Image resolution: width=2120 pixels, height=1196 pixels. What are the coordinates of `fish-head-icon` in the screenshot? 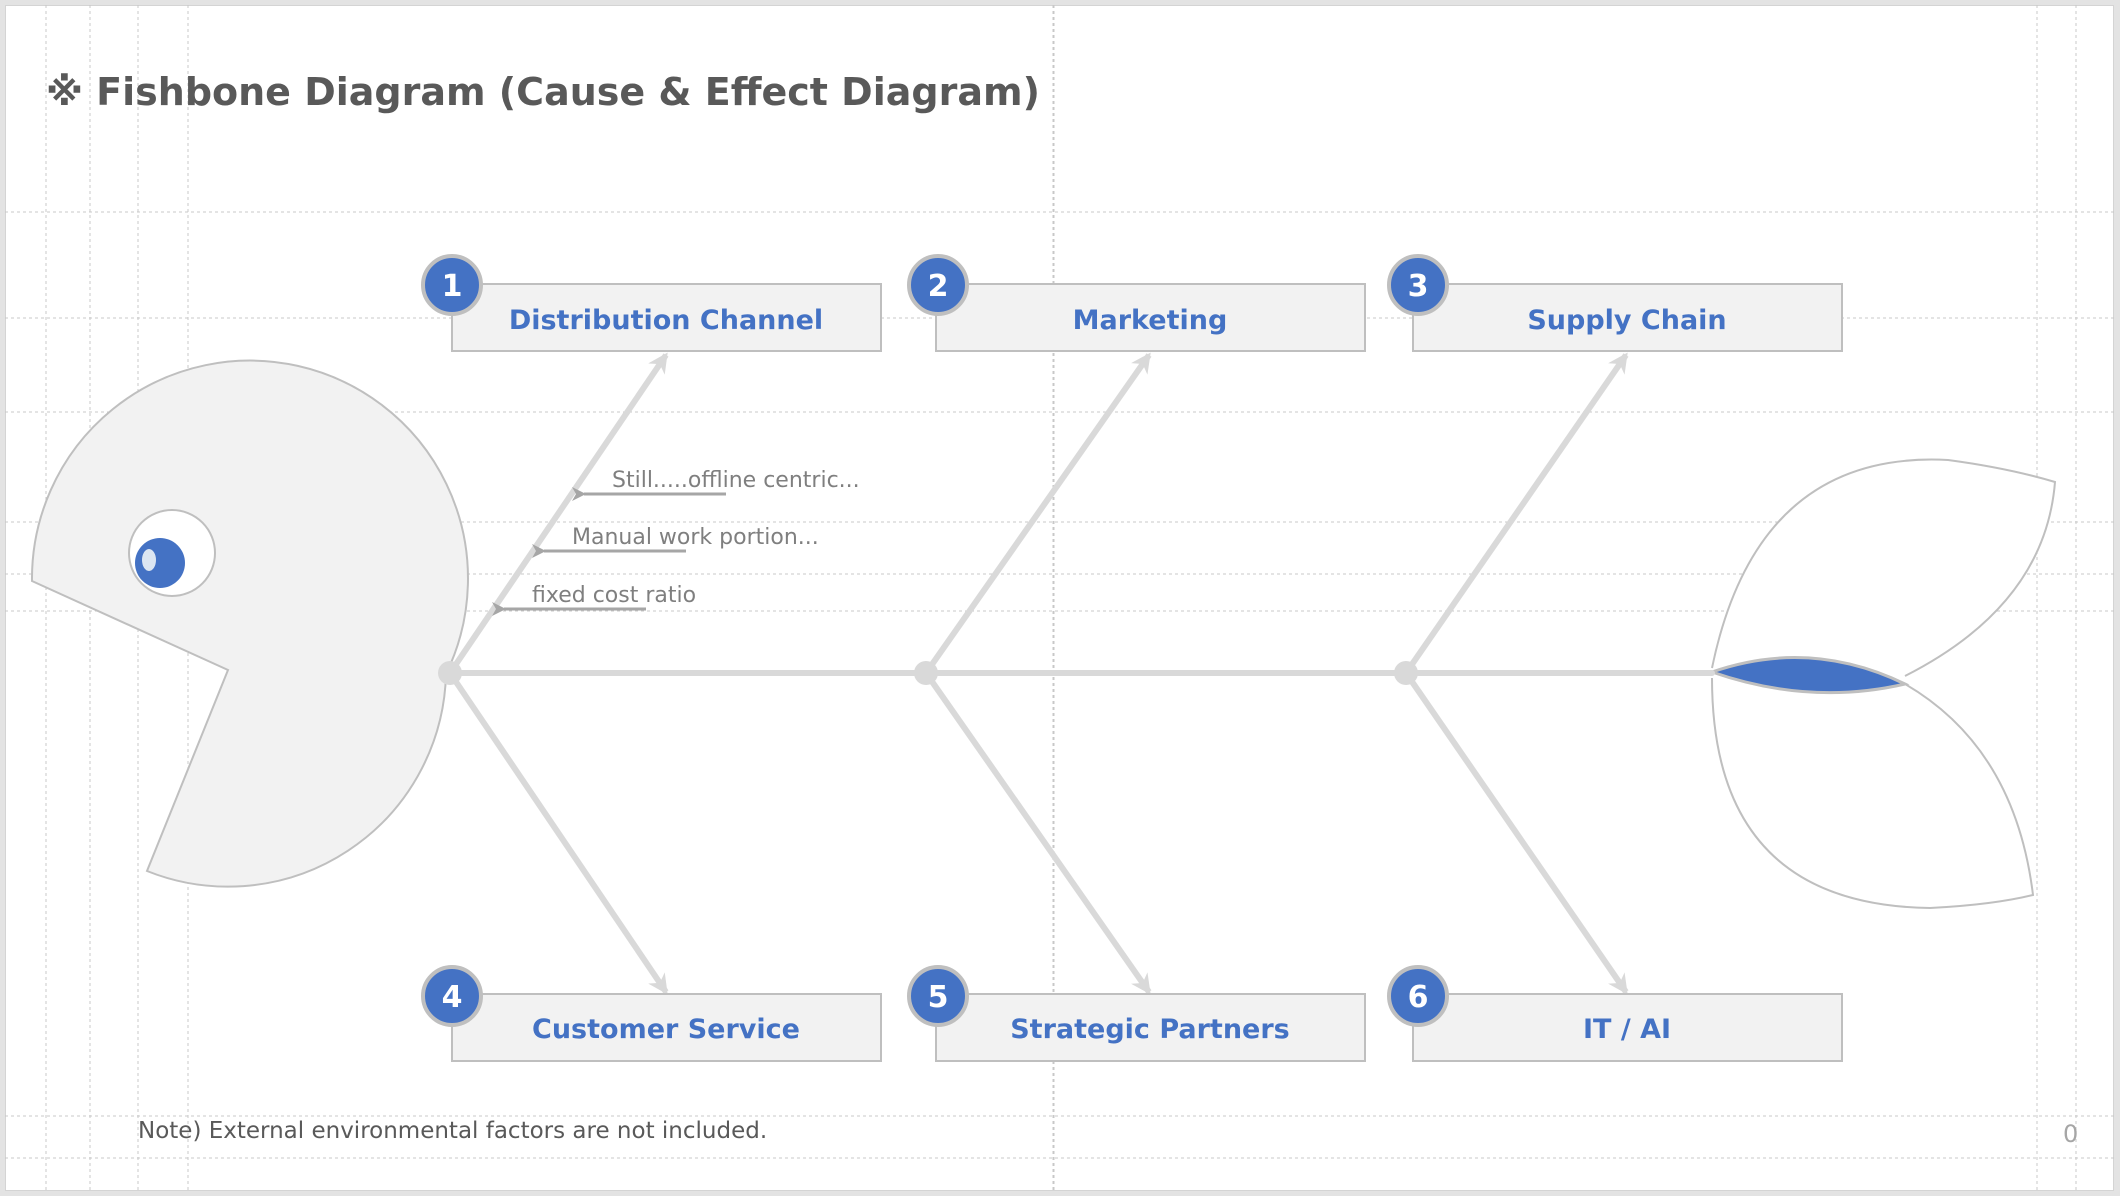 It's located at (249, 623).